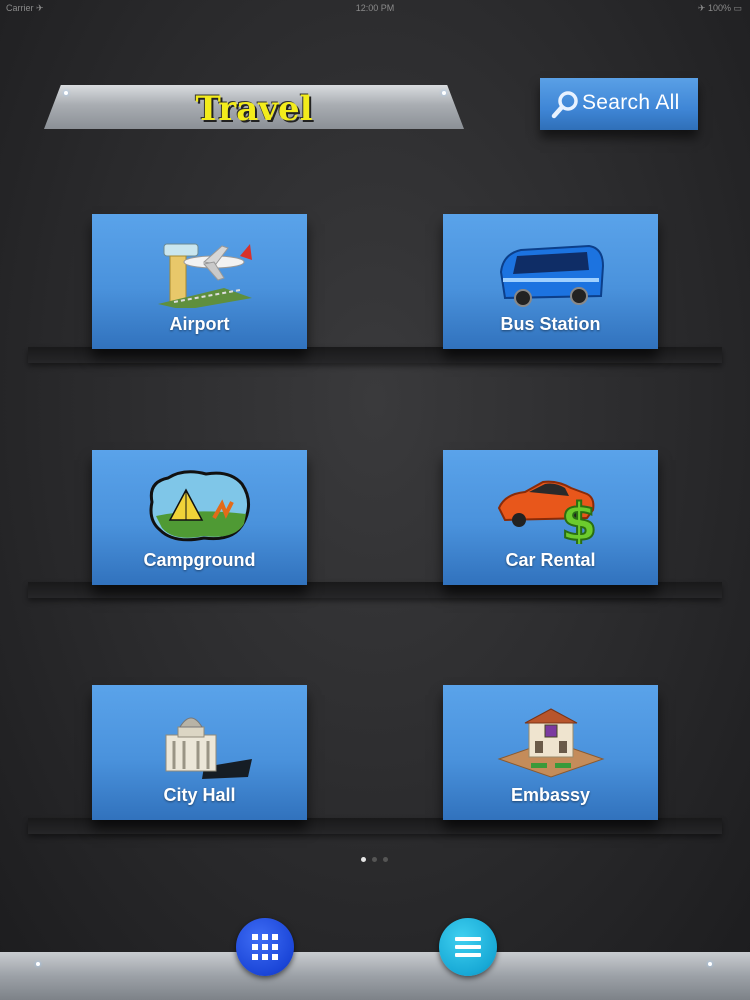  What do you see at coordinates (199, 795) in the screenshot?
I see `tile-label: City Hall` at bounding box center [199, 795].